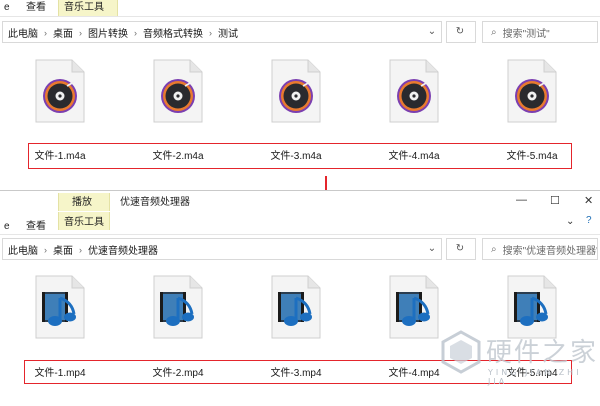 This screenshot has height=406, width=600. I want to click on breadcrumb-item: 测试, so click(228, 32).